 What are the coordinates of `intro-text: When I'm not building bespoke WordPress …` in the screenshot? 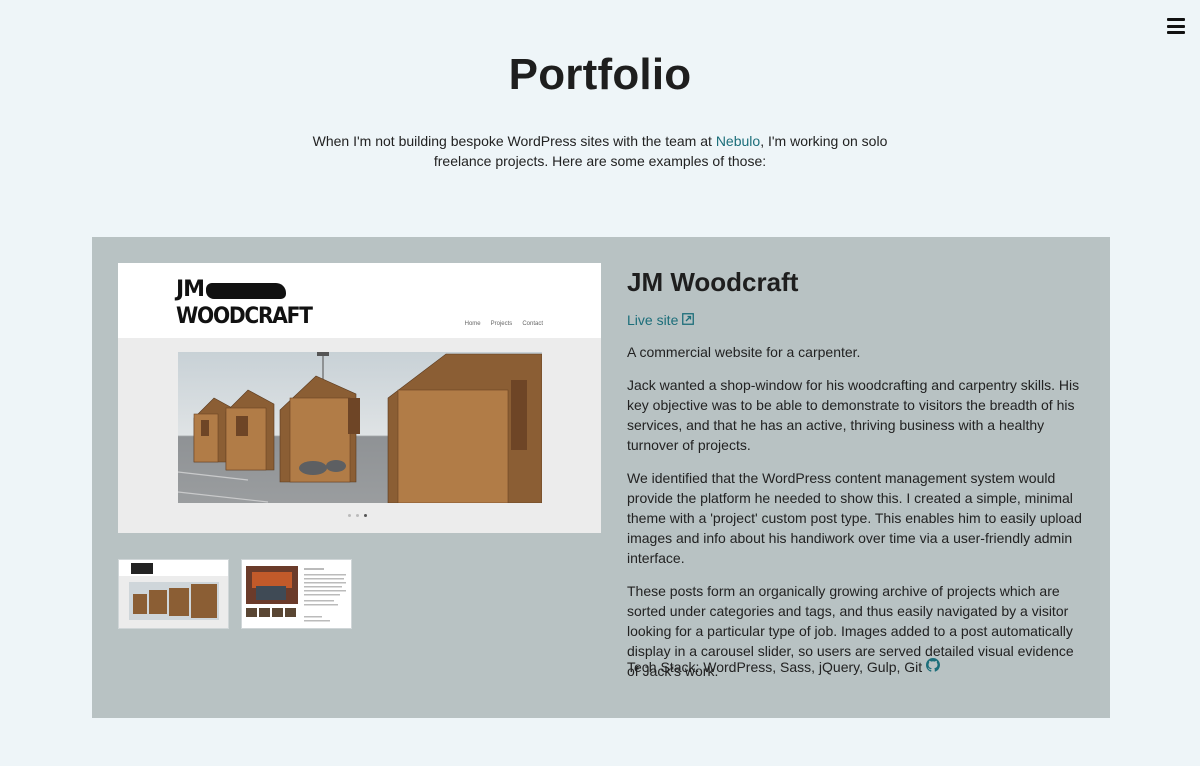 It's located at (600, 151).